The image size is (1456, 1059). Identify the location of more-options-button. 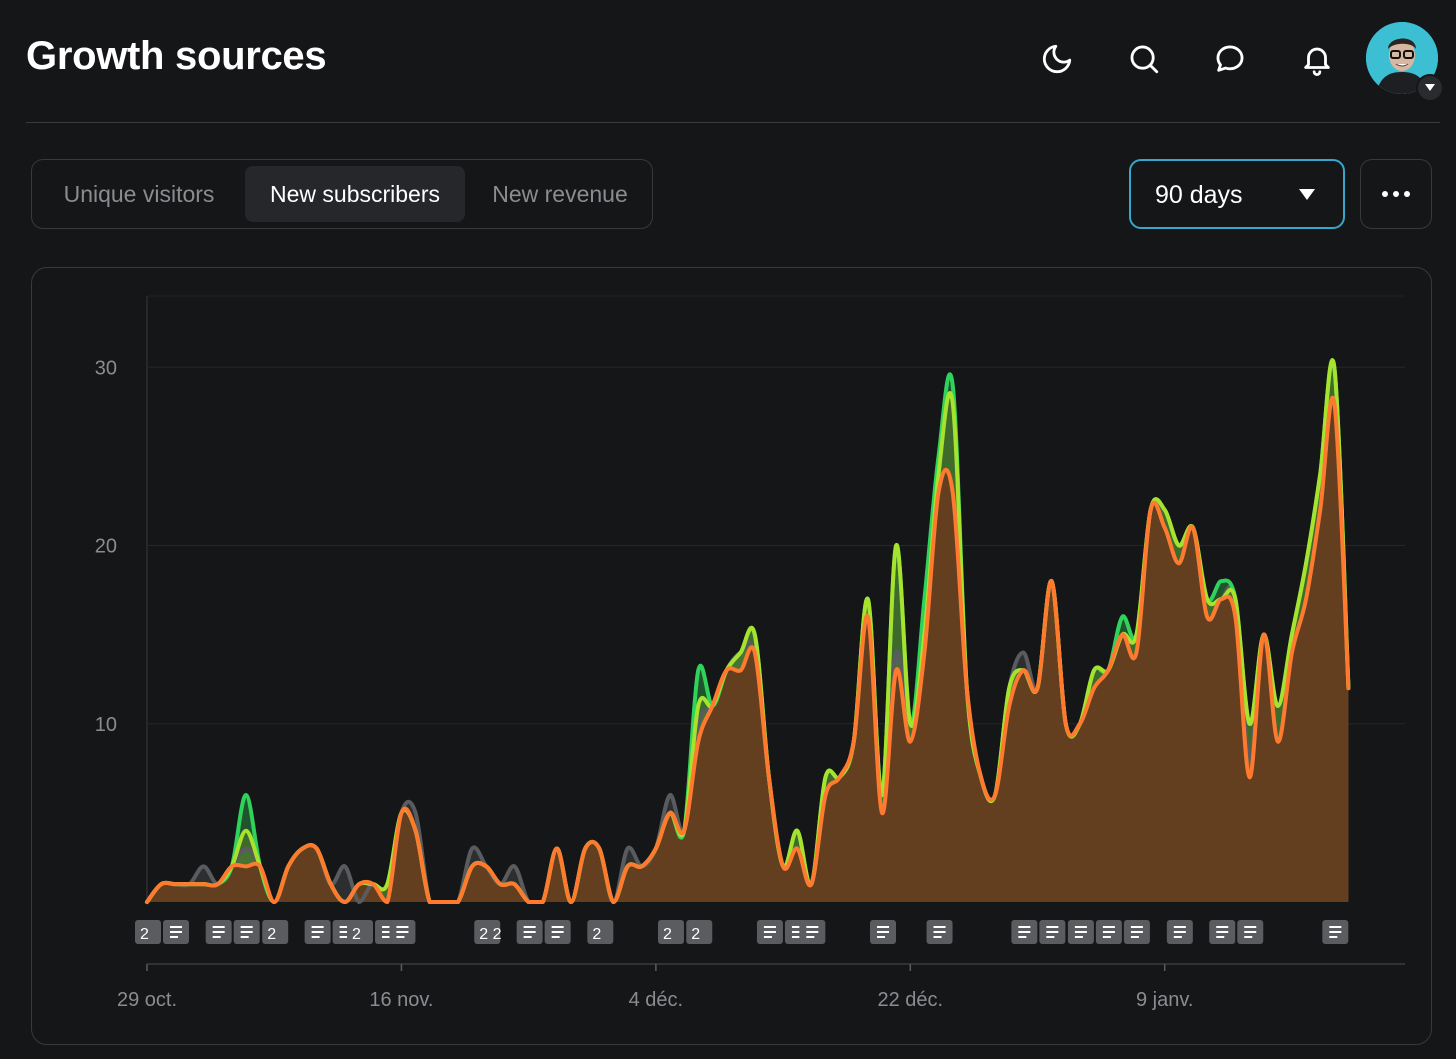
(1396, 194).